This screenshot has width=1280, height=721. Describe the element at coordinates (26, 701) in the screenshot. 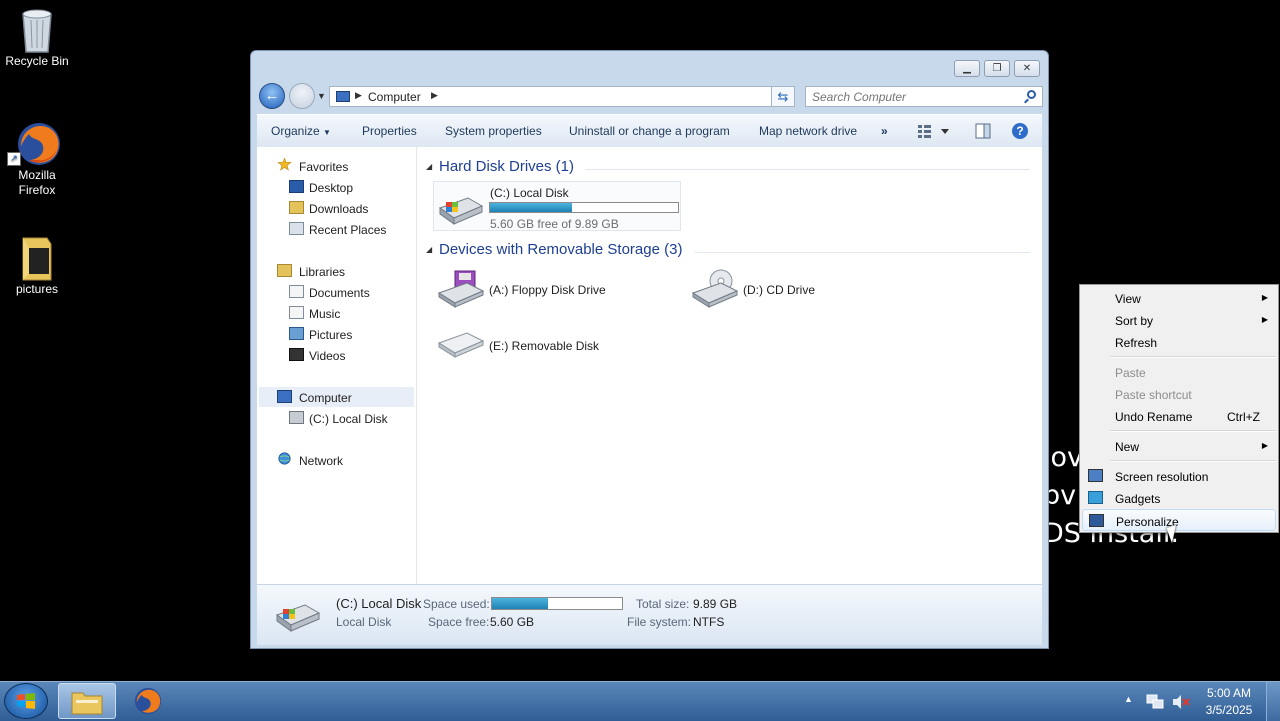

I see `start-button` at that location.